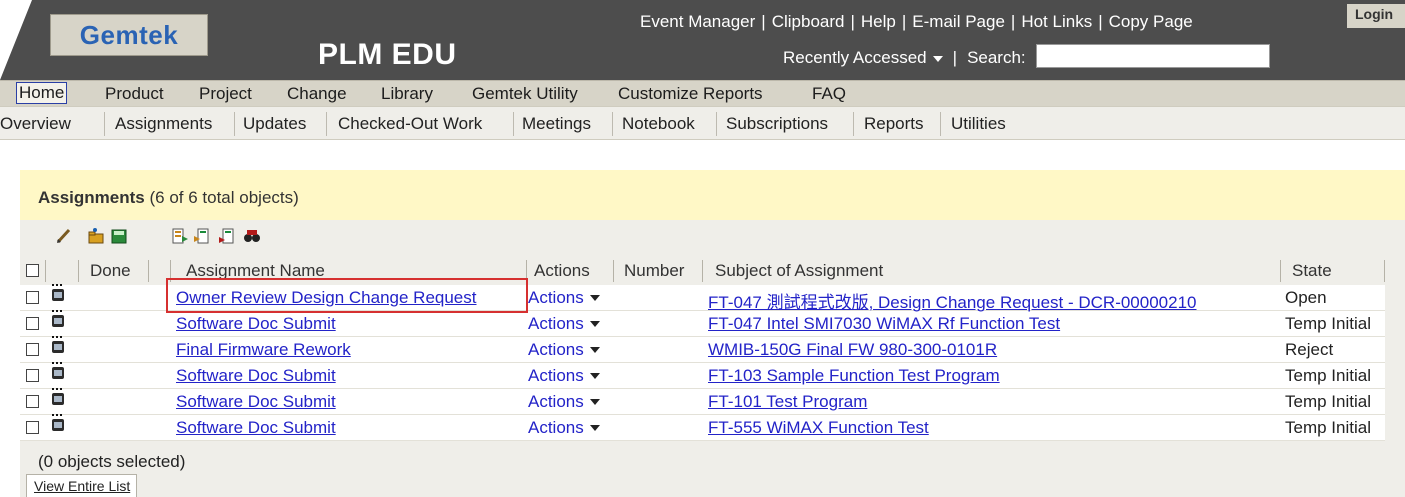 This screenshot has height=497, width=1405. Describe the element at coordinates (777, 124) in the screenshot. I see `tab-subscriptions: Subscriptions` at that location.